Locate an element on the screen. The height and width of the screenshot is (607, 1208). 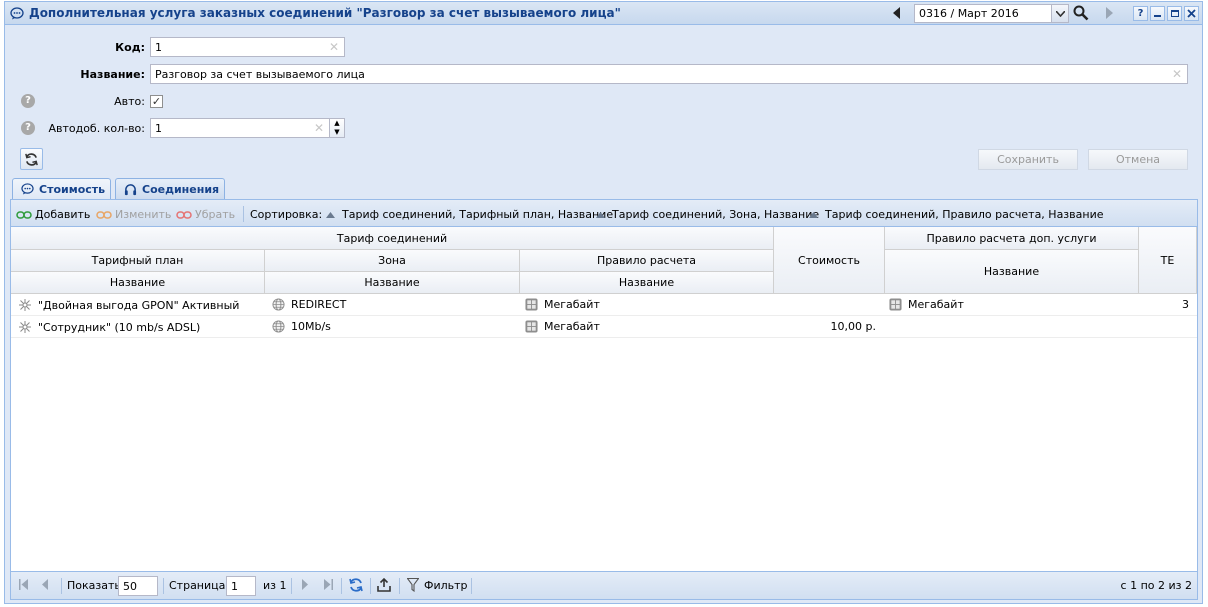
search-button is located at coordinates (1081, 13).